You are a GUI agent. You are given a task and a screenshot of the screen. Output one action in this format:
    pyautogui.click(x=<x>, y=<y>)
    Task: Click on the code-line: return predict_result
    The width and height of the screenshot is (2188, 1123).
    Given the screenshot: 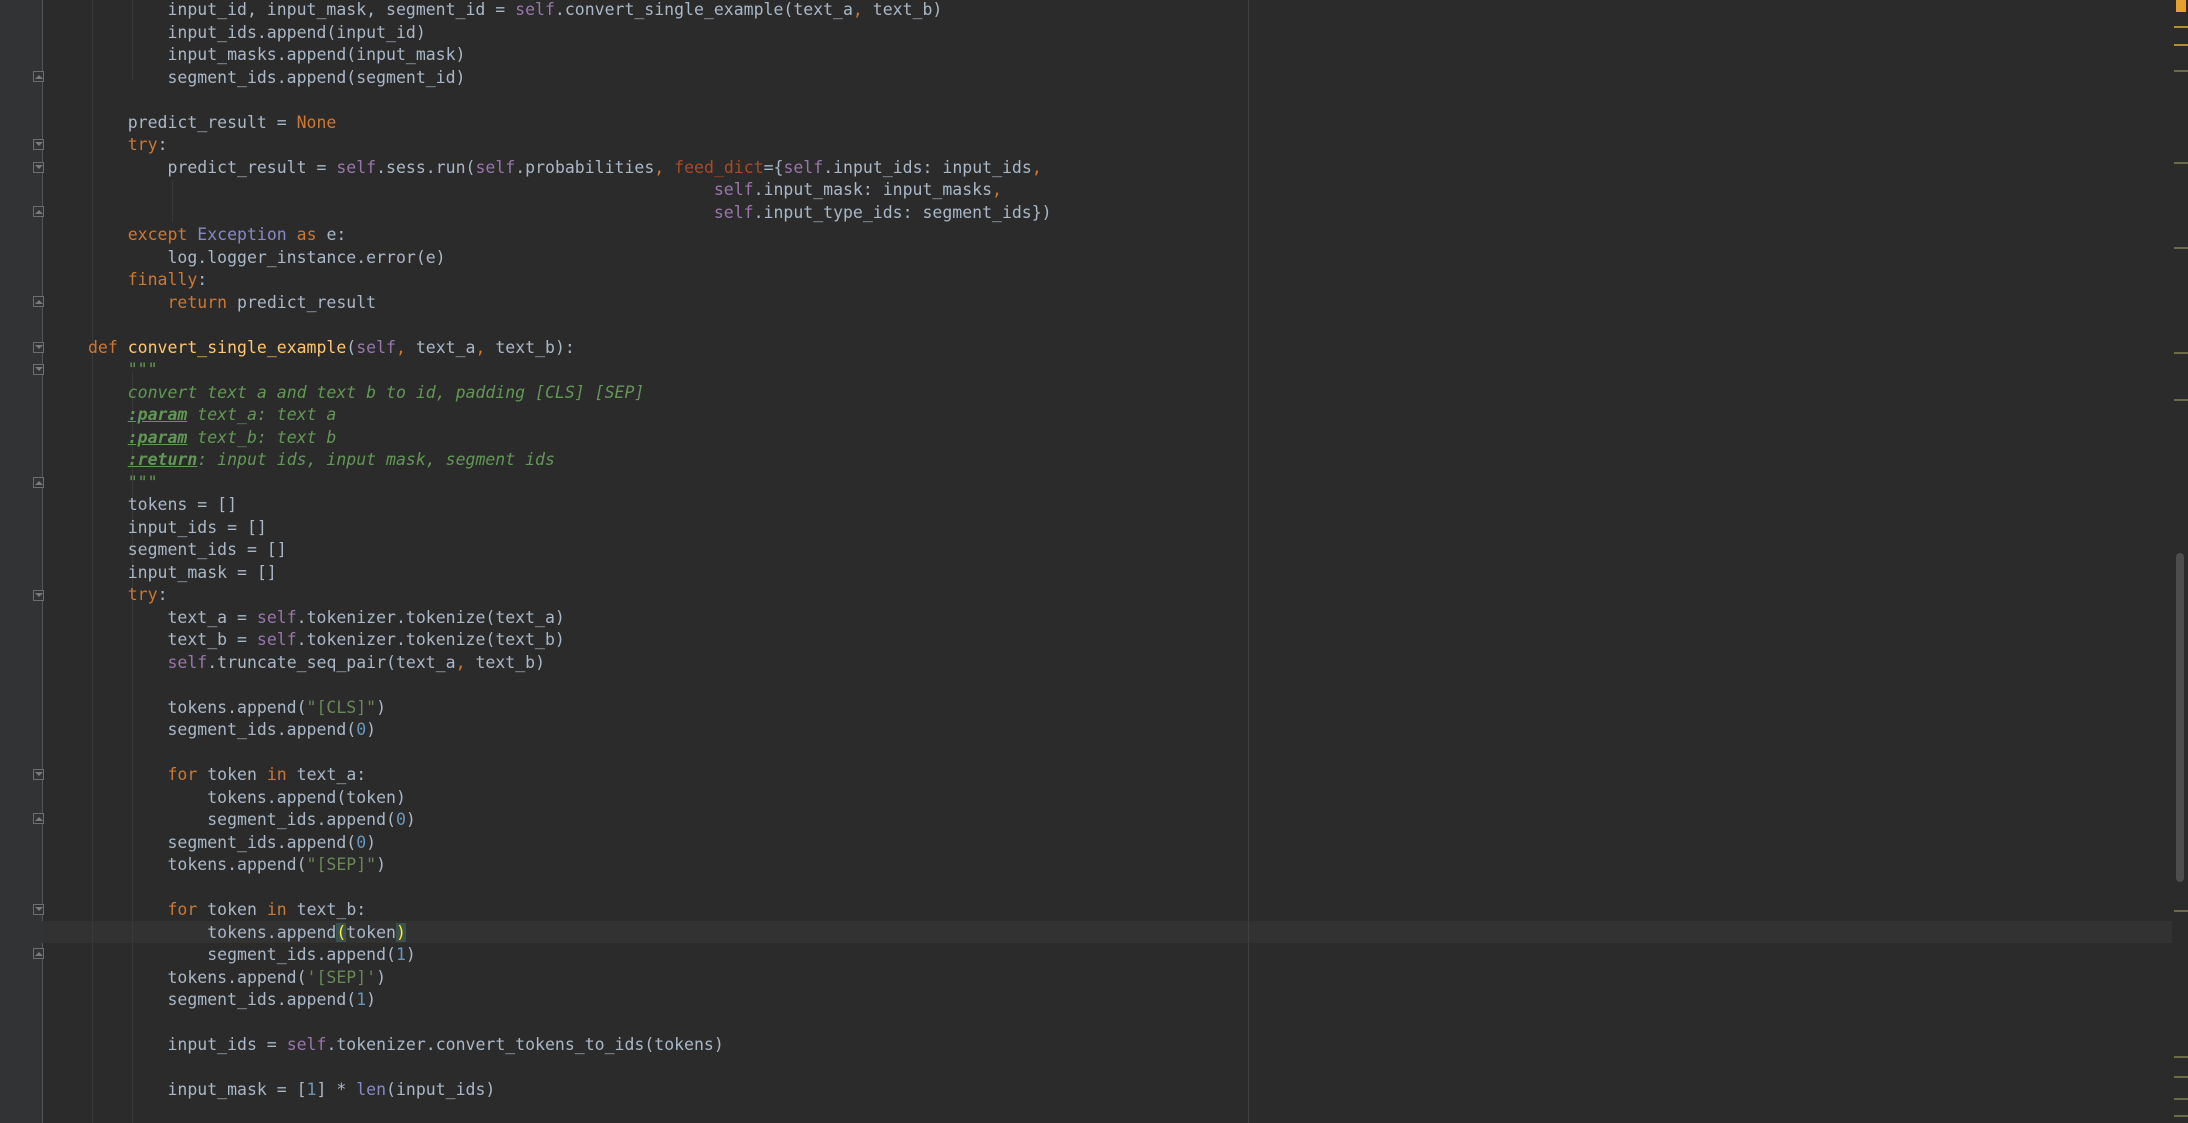 What is the action you would take?
    pyautogui.click(x=232, y=303)
    